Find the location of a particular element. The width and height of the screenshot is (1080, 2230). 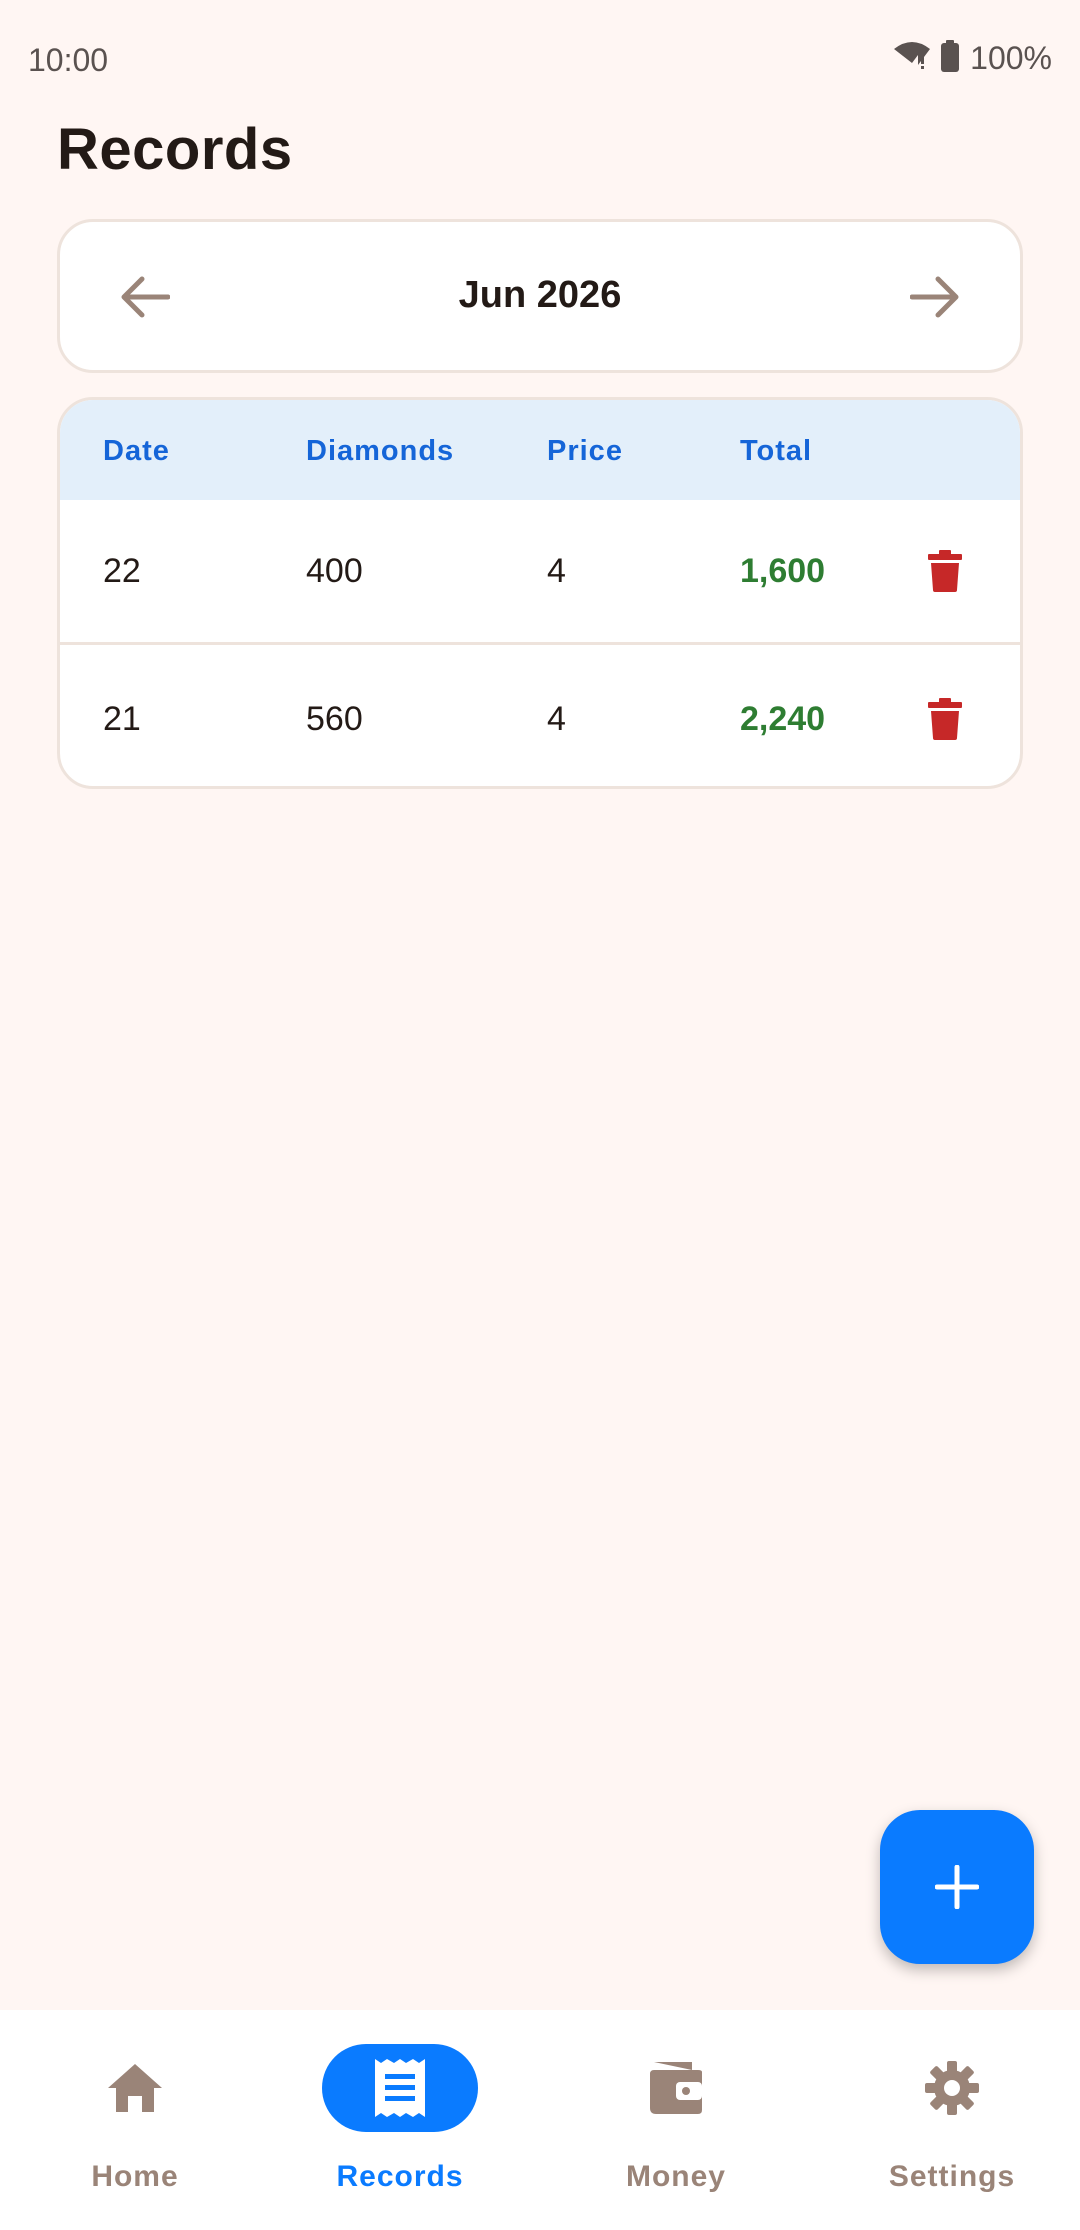

arrow-right-icon is located at coordinates (934, 297).